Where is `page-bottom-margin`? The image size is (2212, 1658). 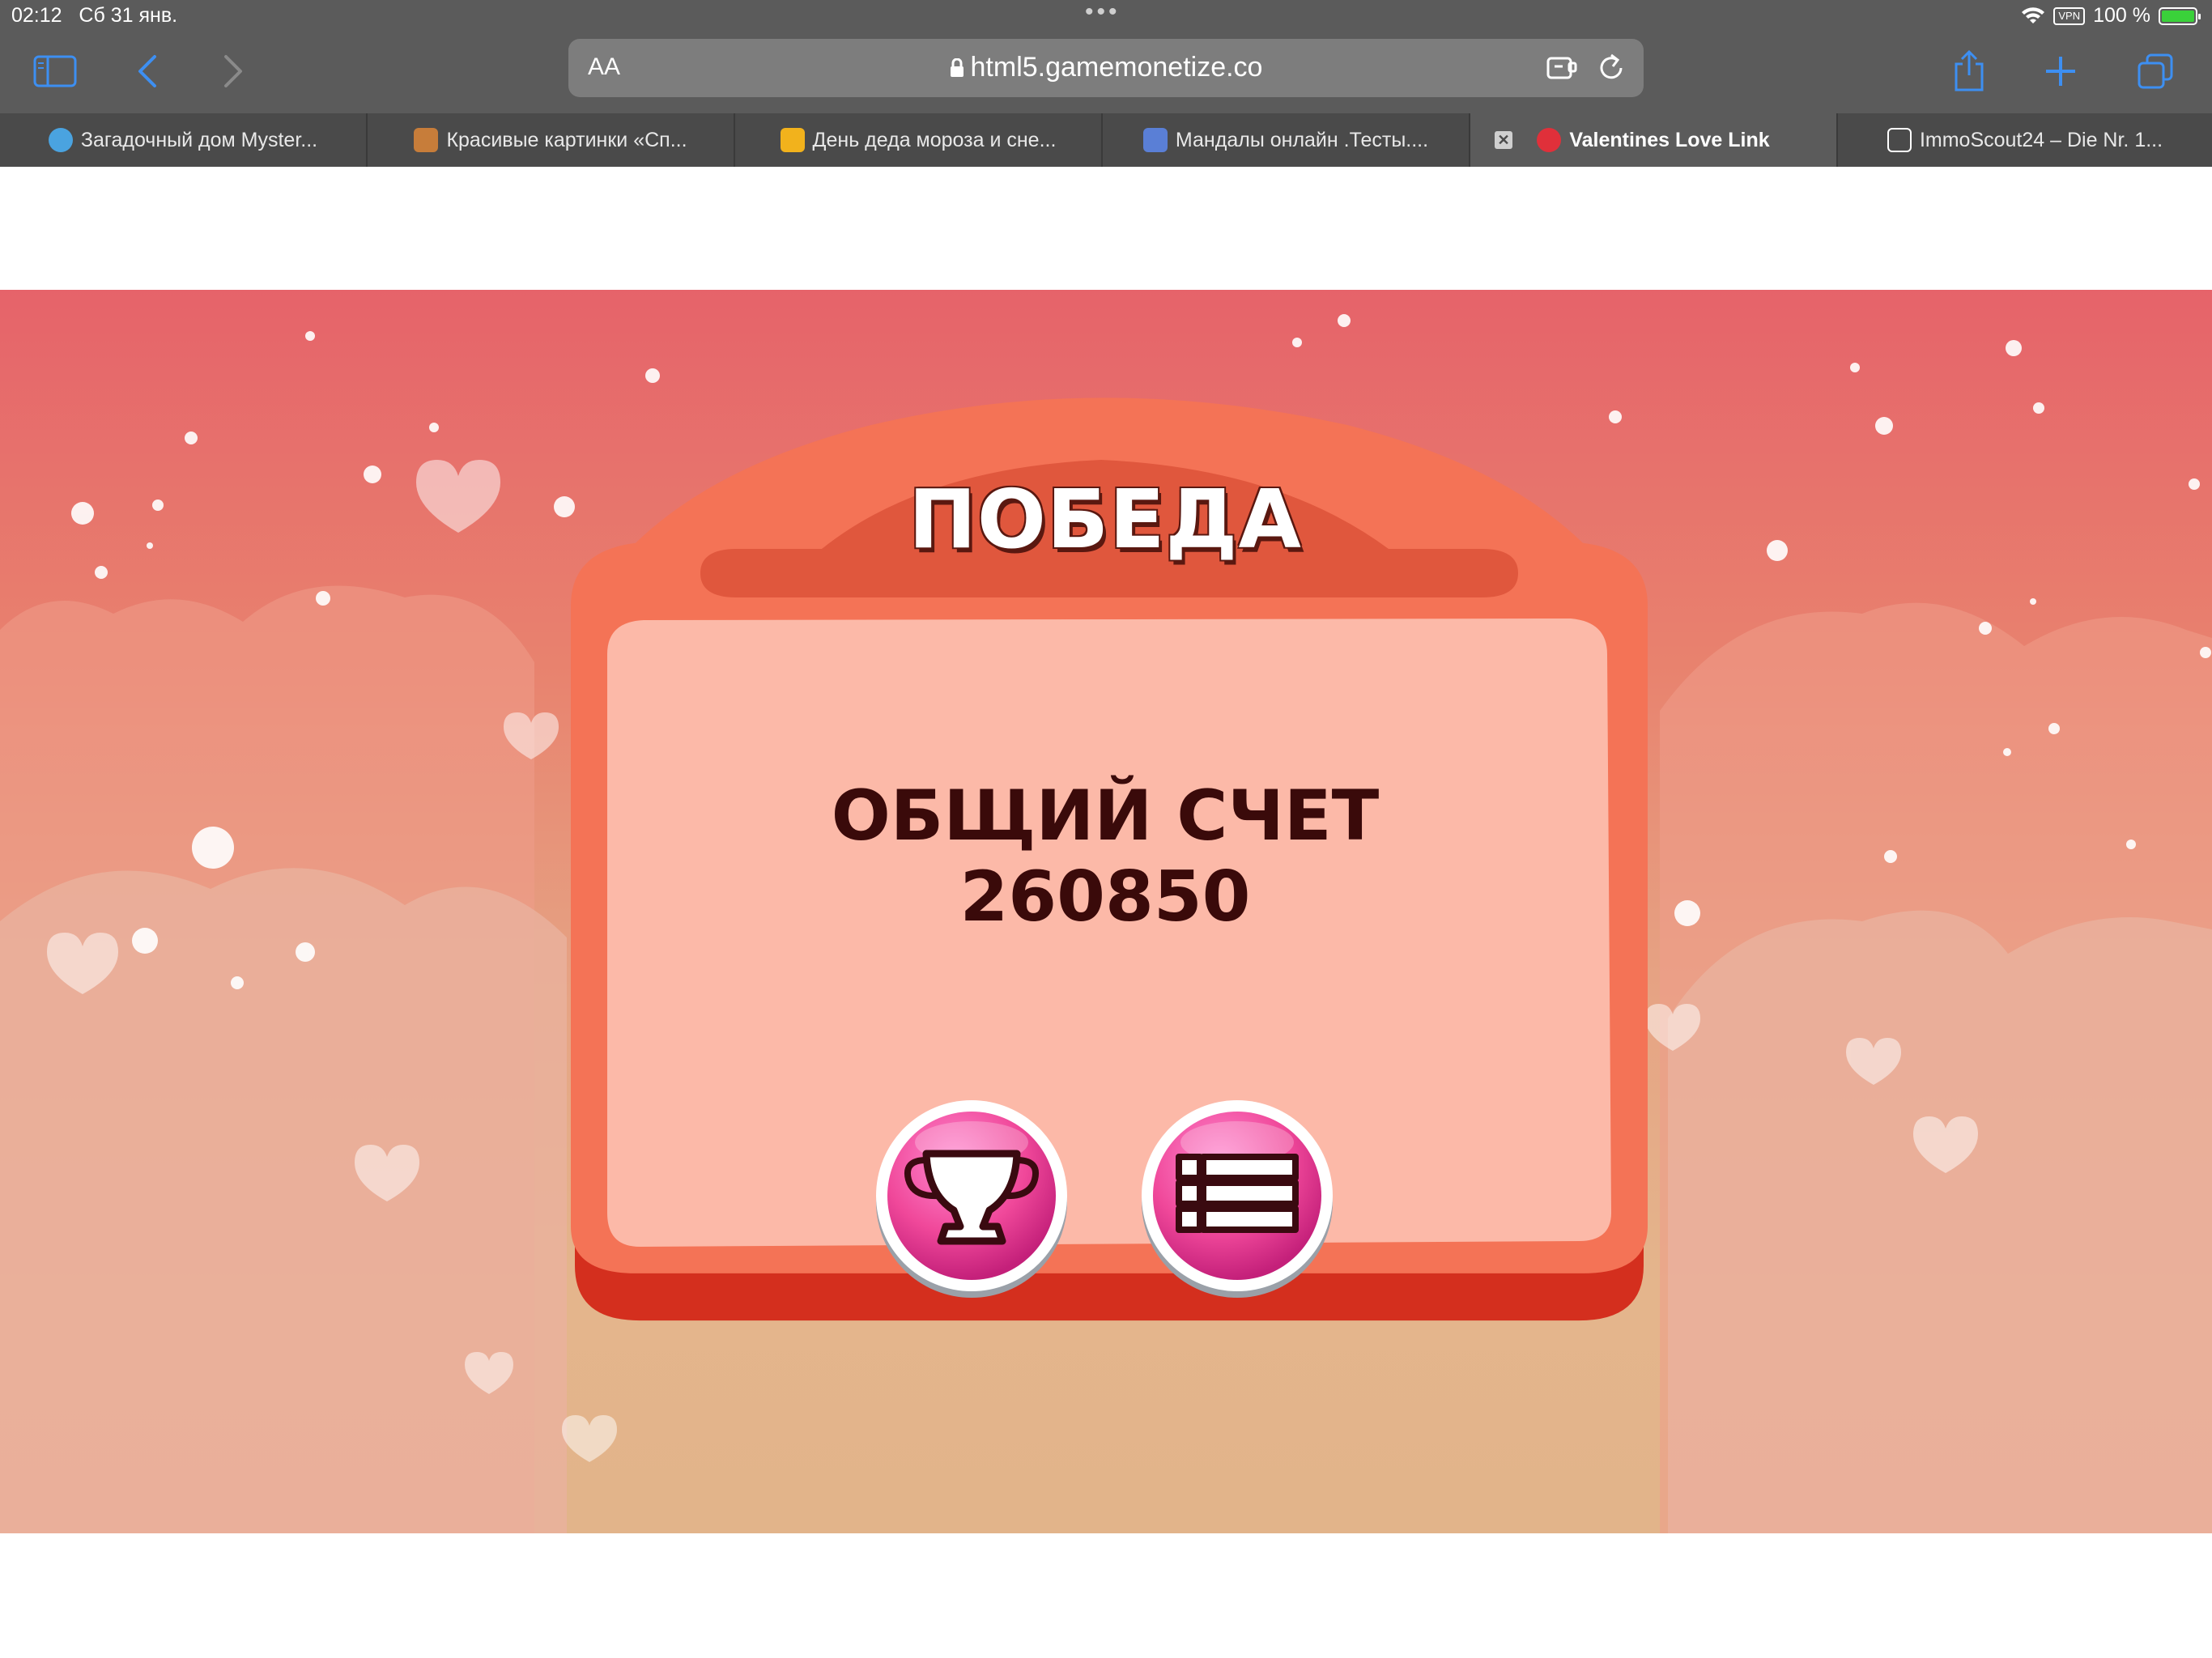 page-bottom-margin is located at coordinates (1106, 1595).